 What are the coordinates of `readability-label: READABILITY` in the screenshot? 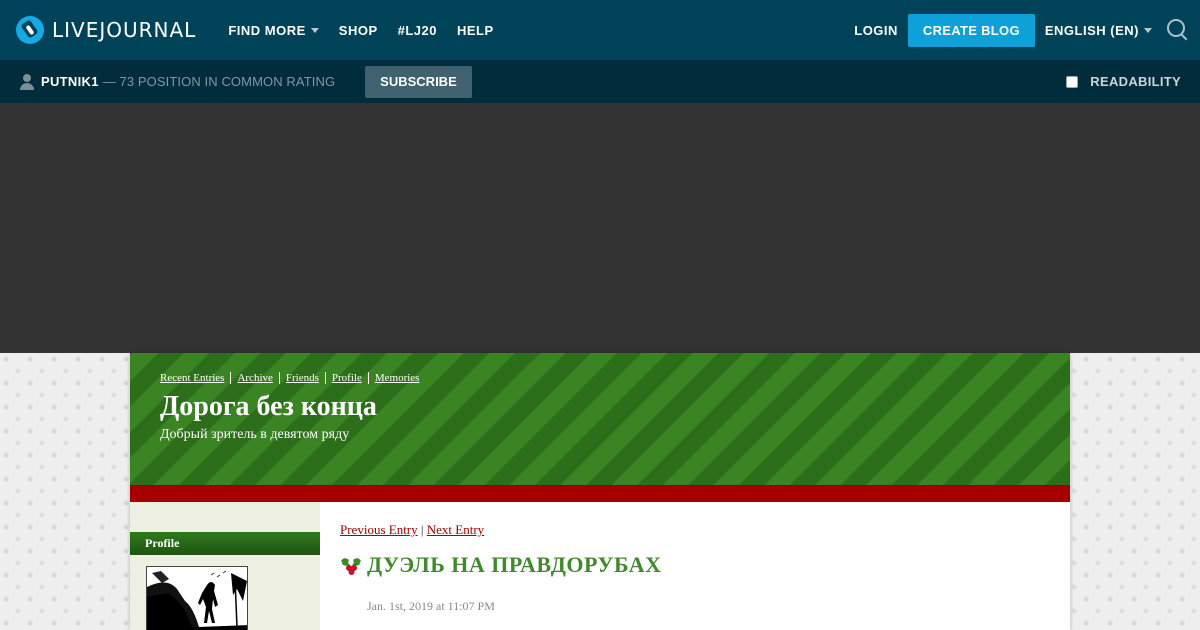 It's located at (1135, 81).